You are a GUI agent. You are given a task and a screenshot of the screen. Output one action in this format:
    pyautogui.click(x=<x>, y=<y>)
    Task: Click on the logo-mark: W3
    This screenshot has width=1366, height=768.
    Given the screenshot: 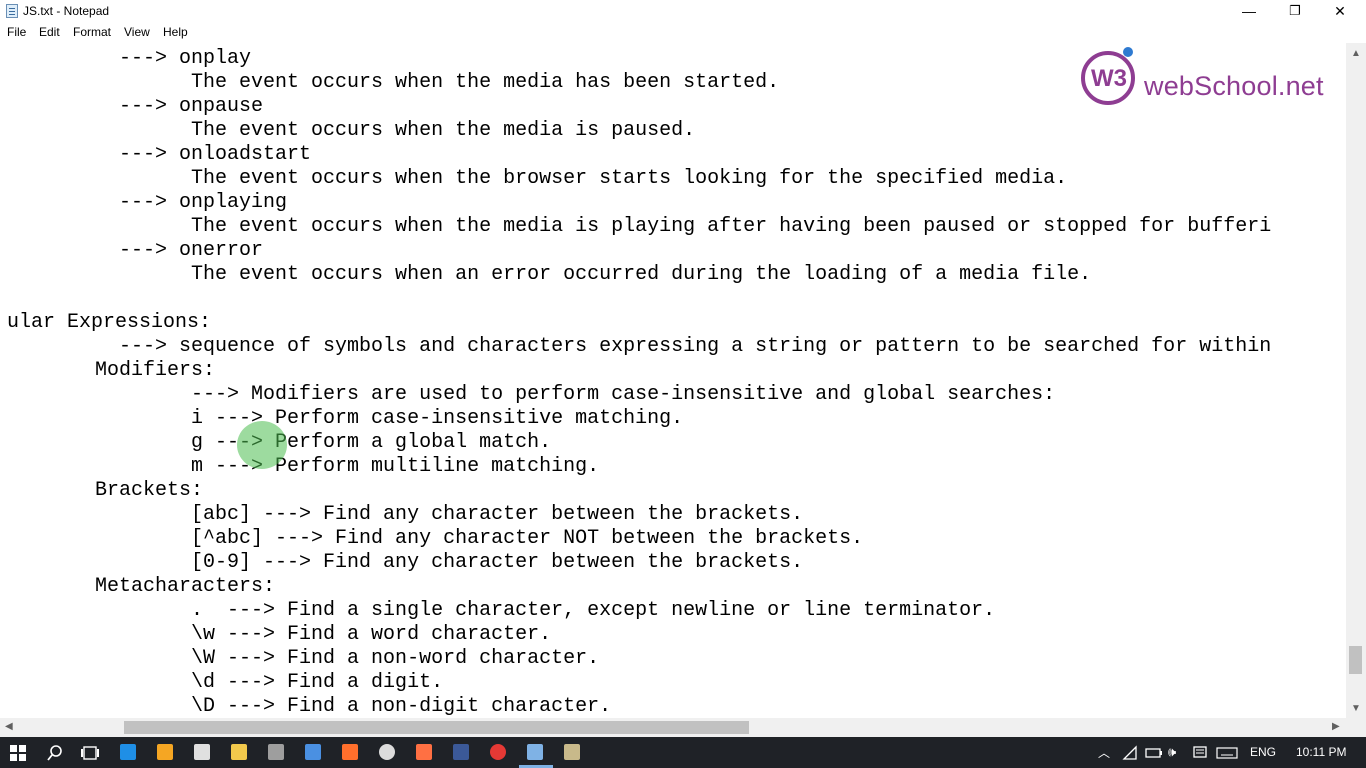 What is the action you would take?
    pyautogui.click(x=1109, y=78)
    